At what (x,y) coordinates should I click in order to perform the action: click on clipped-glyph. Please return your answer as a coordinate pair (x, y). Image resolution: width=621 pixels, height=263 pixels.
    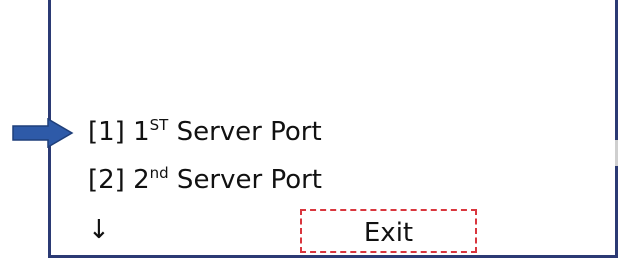
    Looking at the image, I should click on (618, 153).